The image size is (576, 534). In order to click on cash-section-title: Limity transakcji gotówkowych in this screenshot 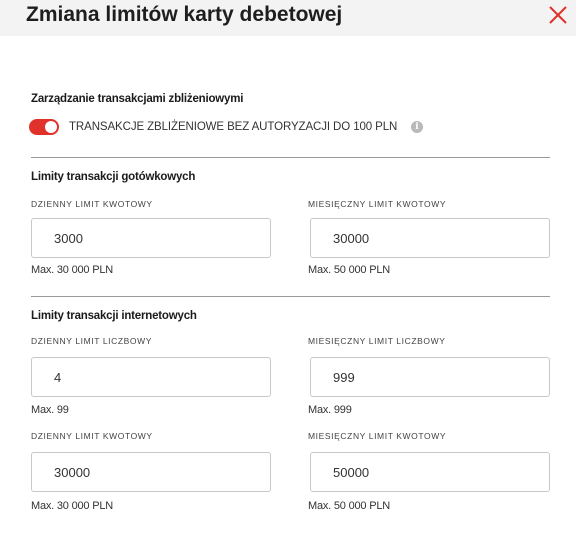, I will do `click(113, 177)`.